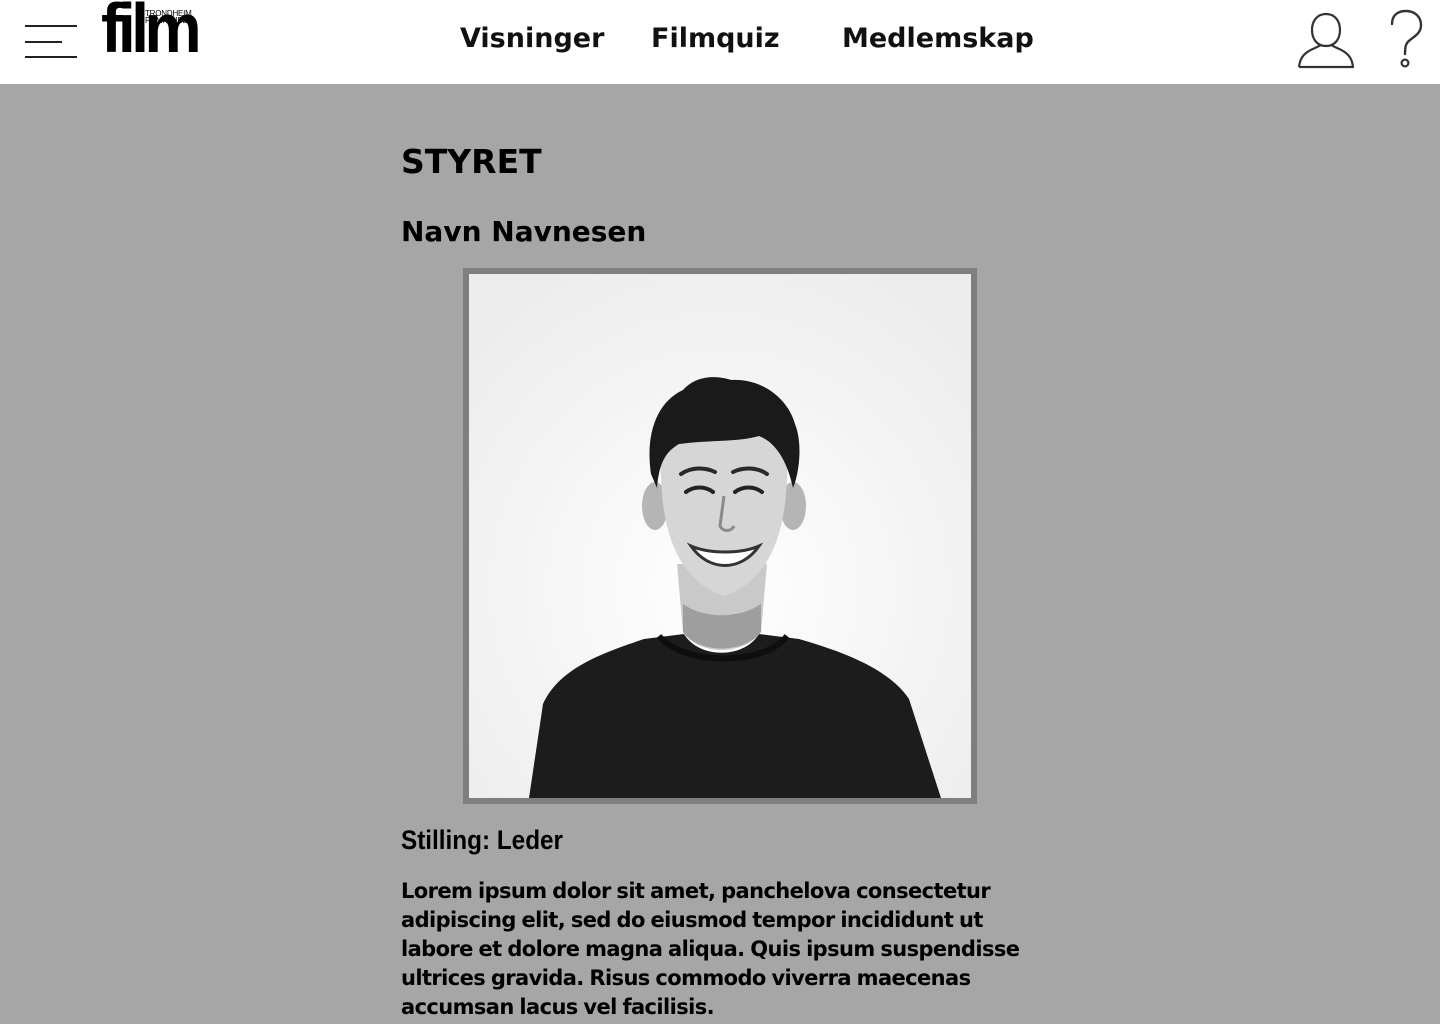 Image resolution: width=1440 pixels, height=1024 pixels. I want to click on nav-link-filmquiz: Filmquiz, so click(715, 39).